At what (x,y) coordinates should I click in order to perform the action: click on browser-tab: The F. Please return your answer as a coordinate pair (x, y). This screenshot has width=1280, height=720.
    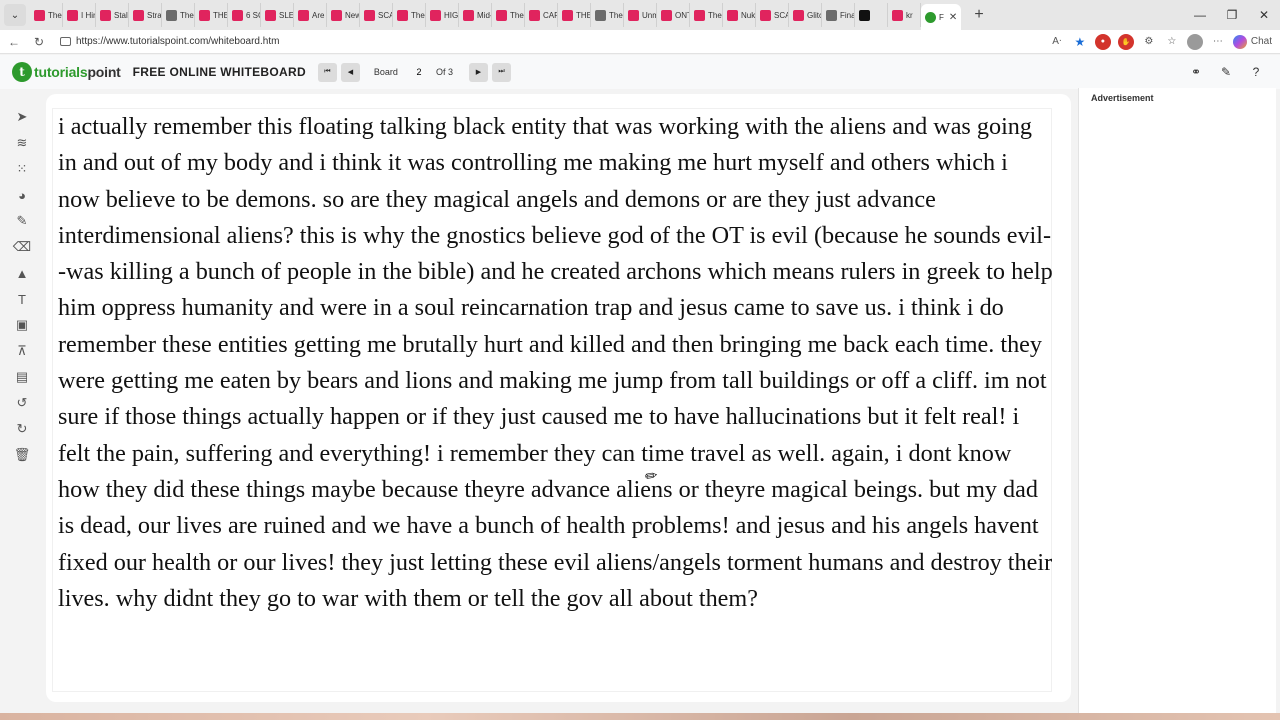
    Looking at the image, I should click on (46, 15).